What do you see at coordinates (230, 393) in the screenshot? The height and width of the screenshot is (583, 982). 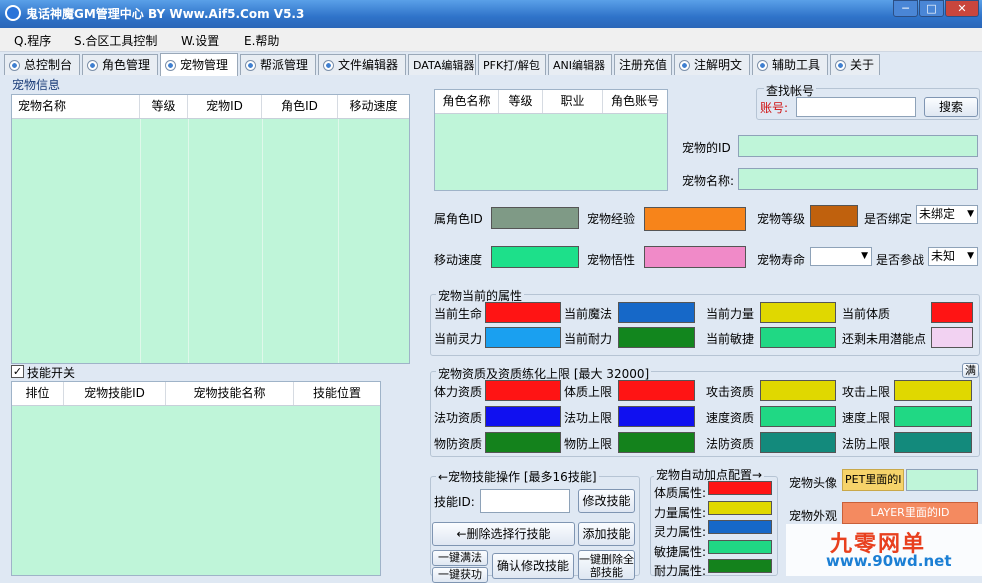 I see `col-skill-name: 宠物技能名称` at bounding box center [230, 393].